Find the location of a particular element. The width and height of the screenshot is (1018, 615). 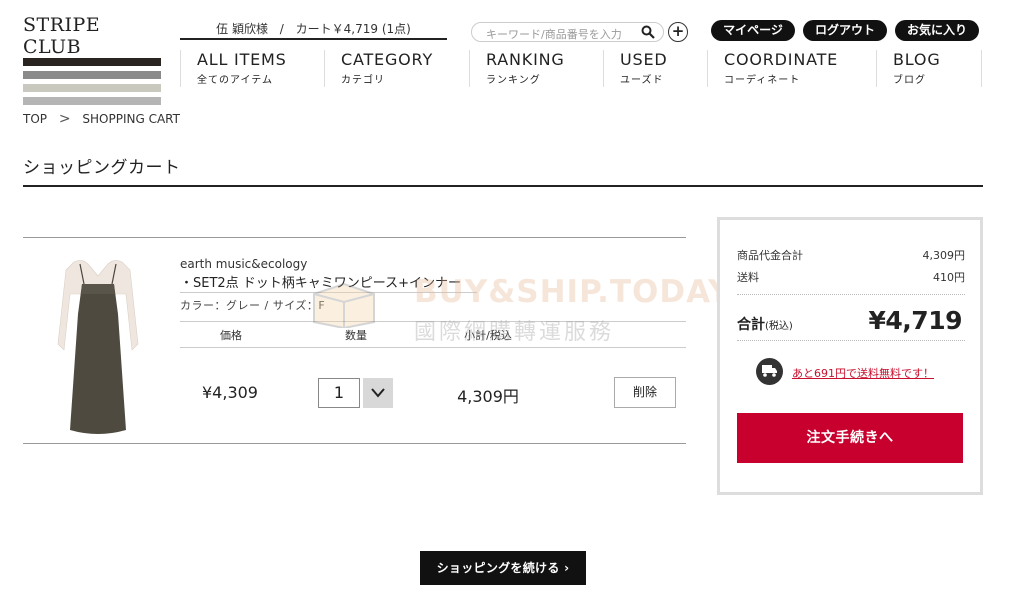

checkout-button: 注文手続きへ is located at coordinates (850, 438).